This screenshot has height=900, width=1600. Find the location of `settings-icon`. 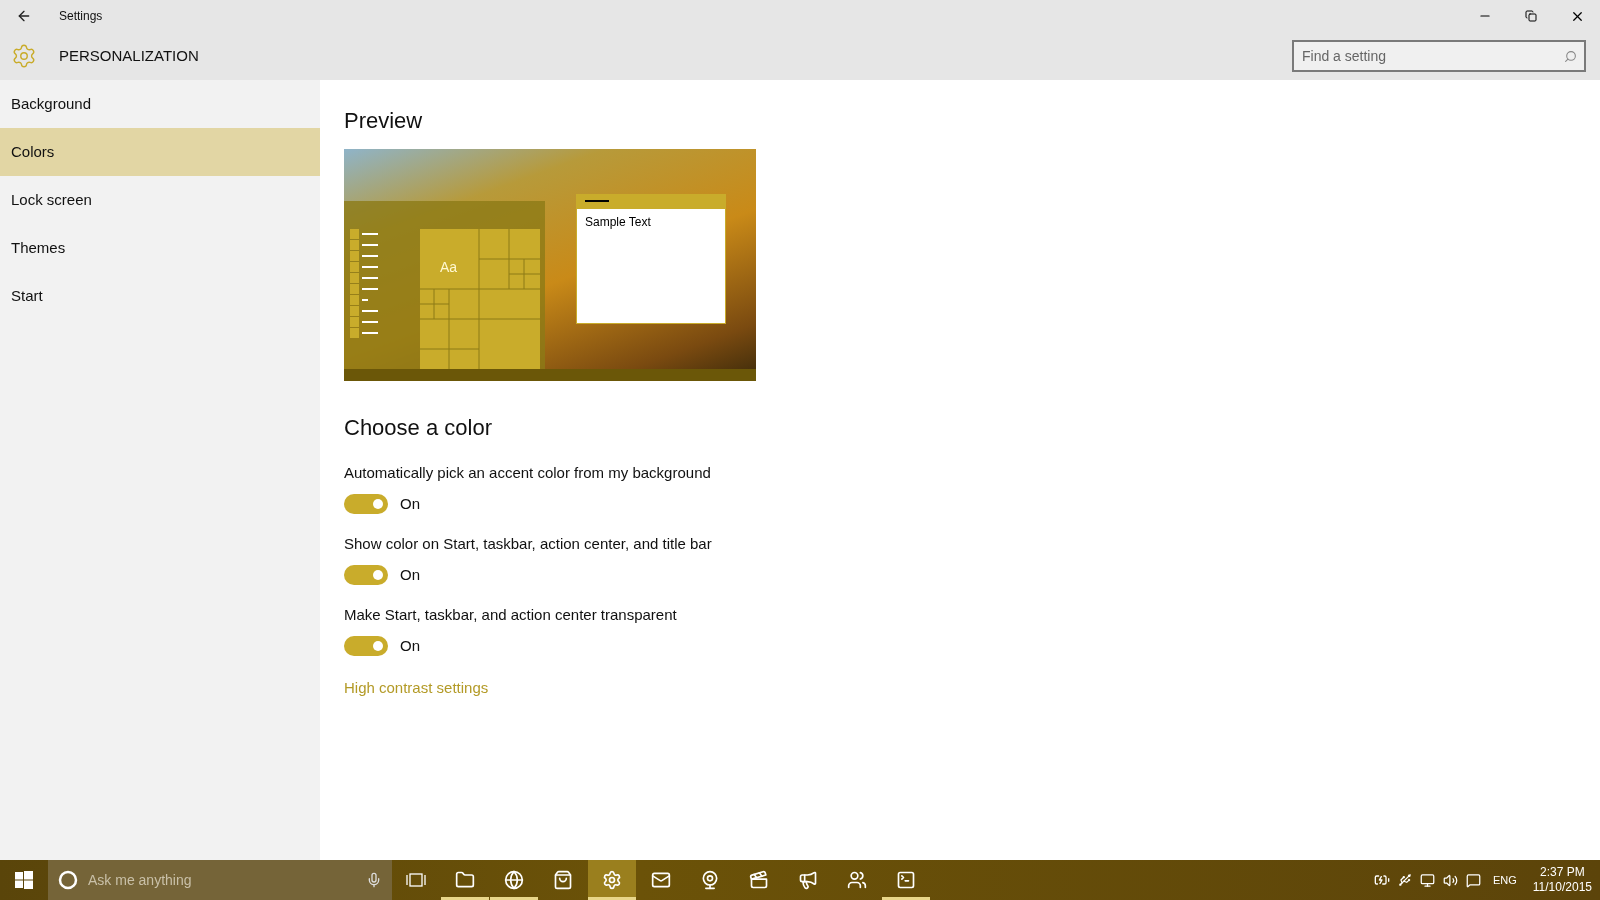

settings-icon is located at coordinates (612, 880).